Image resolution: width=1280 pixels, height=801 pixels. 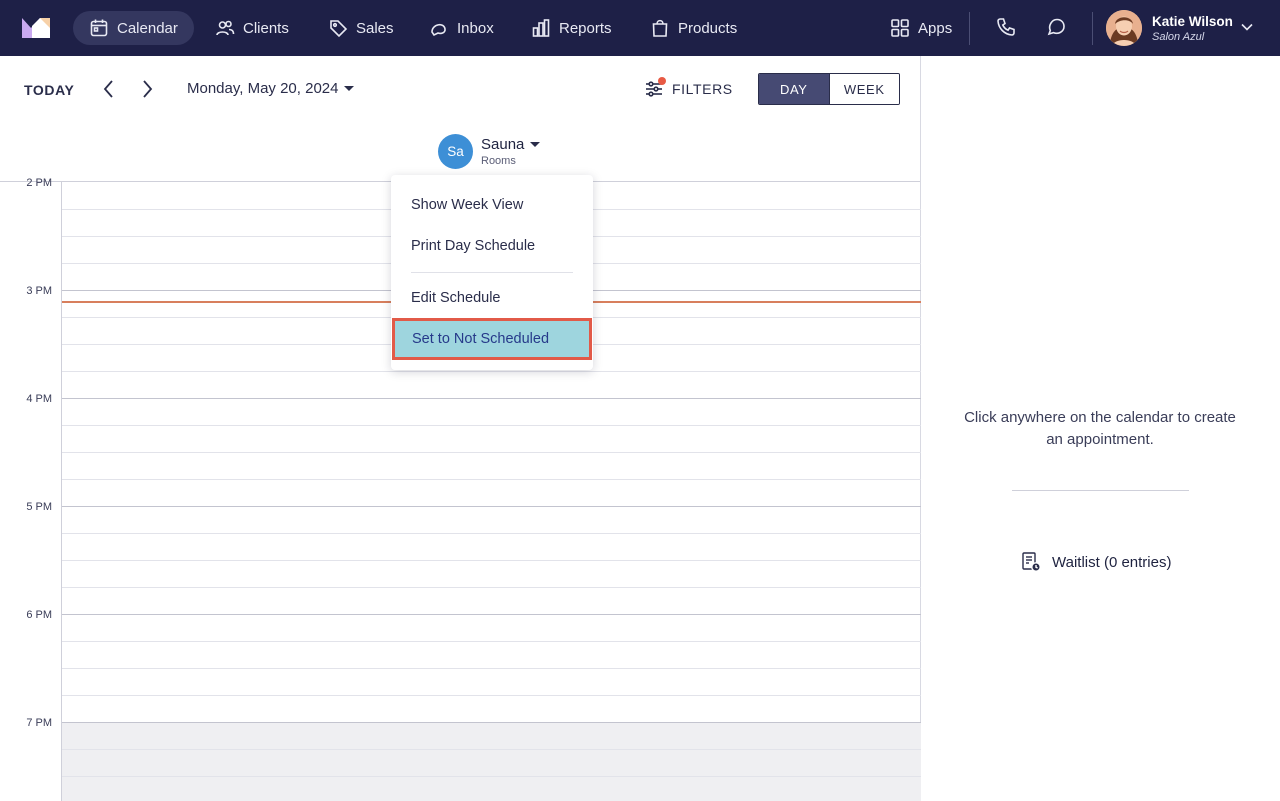 I want to click on waitlist-link: Waitlist (0 entries), so click(x=1095, y=562).